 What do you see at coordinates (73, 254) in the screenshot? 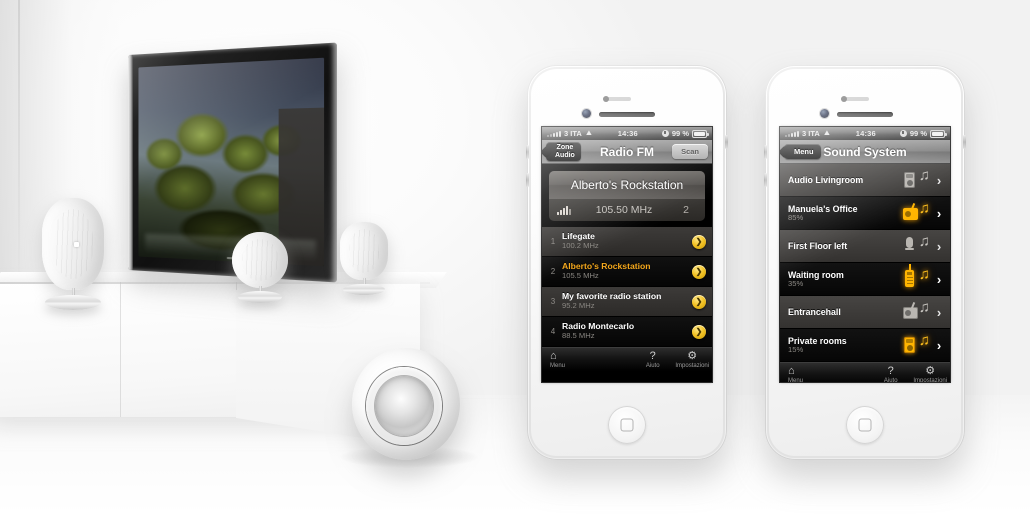
I see `speaker-left` at bounding box center [73, 254].